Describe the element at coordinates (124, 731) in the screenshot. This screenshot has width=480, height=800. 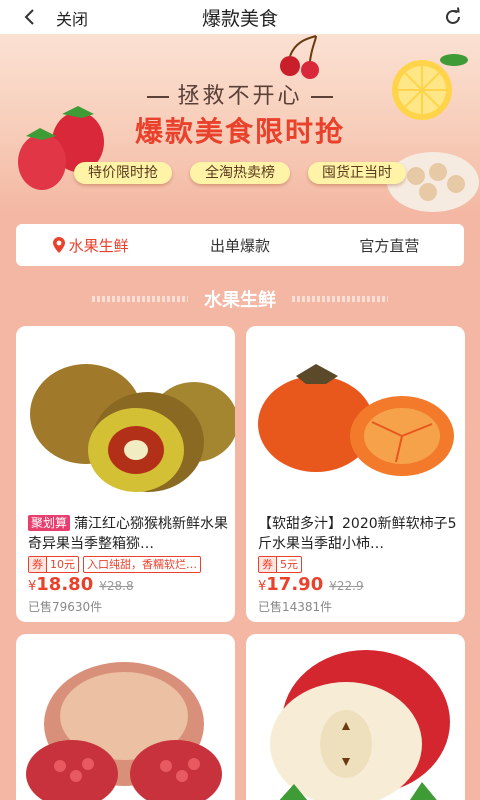
I see `pomegranate-image` at that location.